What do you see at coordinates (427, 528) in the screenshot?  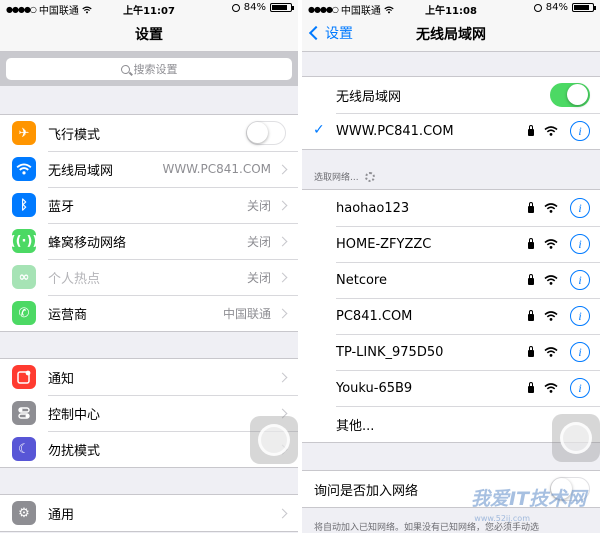 I see `ask-join-footnote: 将自动加入已知网络。如果没有已知网络，您必须手动选` at bounding box center [427, 528].